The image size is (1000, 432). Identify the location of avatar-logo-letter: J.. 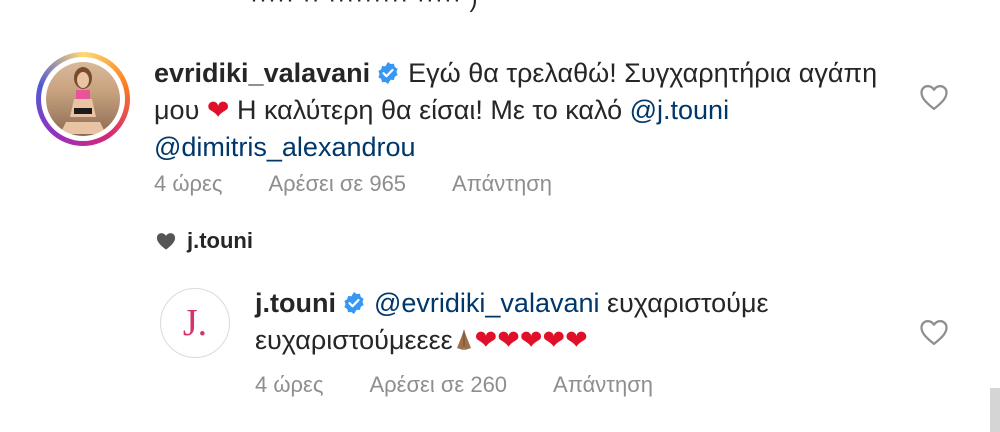
(195, 323).